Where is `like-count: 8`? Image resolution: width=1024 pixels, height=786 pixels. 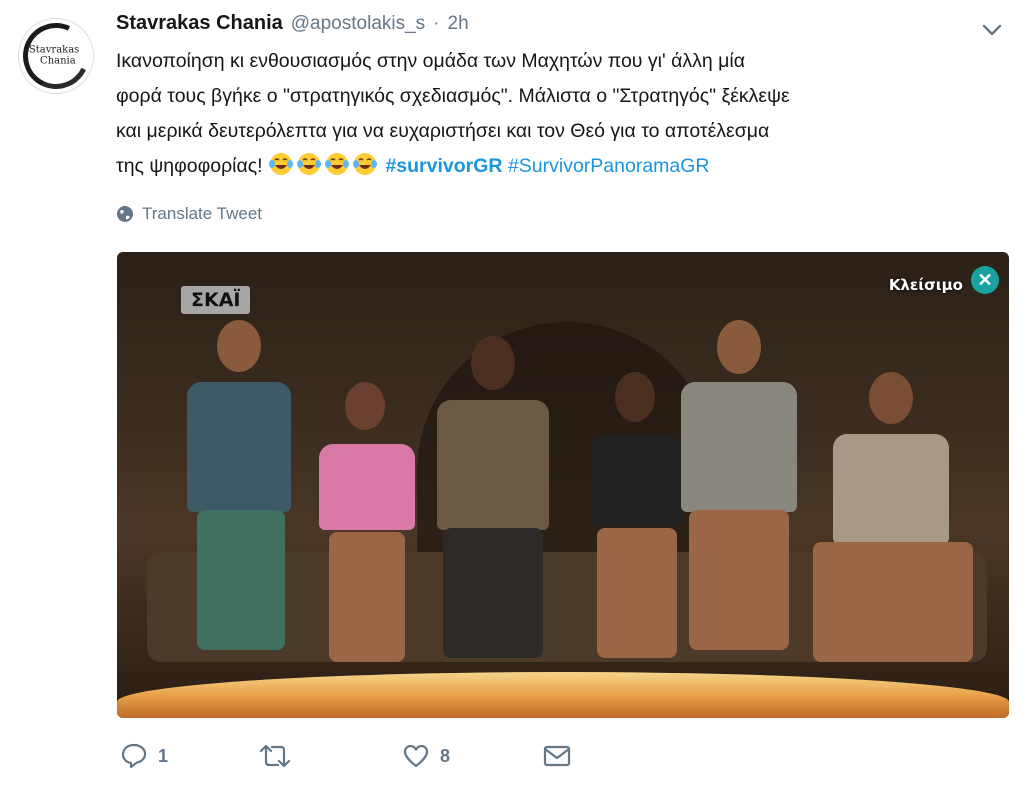
like-count: 8 is located at coordinates (445, 755).